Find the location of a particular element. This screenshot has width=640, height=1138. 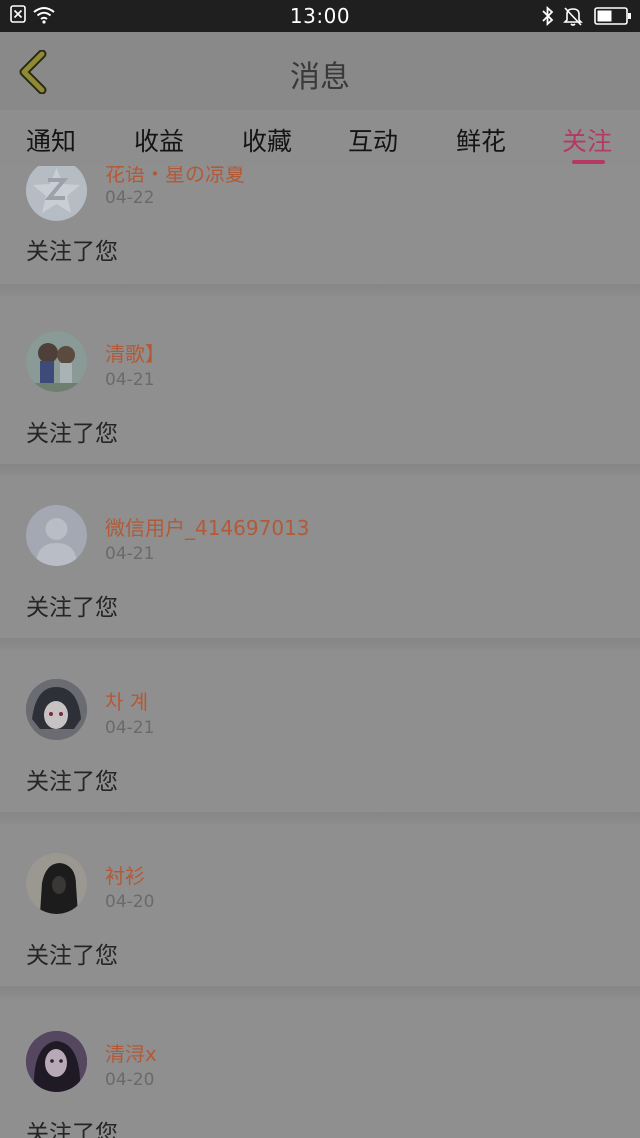

status-bar: 13:00 is located at coordinates (320, 16).